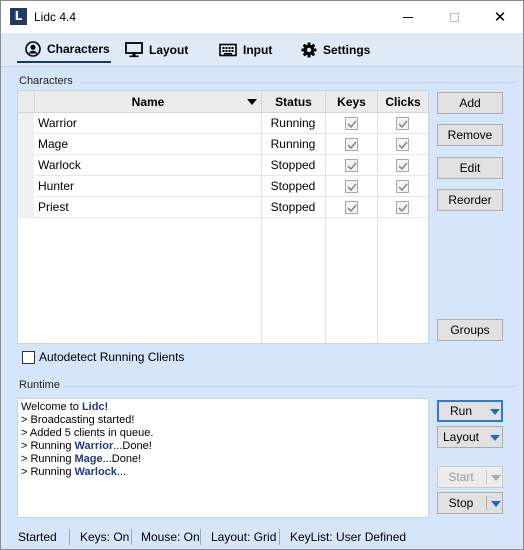 The image size is (524, 550). Describe the element at coordinates (470, 168) in the screenshot. I see `edit-button: Edit` at that location.